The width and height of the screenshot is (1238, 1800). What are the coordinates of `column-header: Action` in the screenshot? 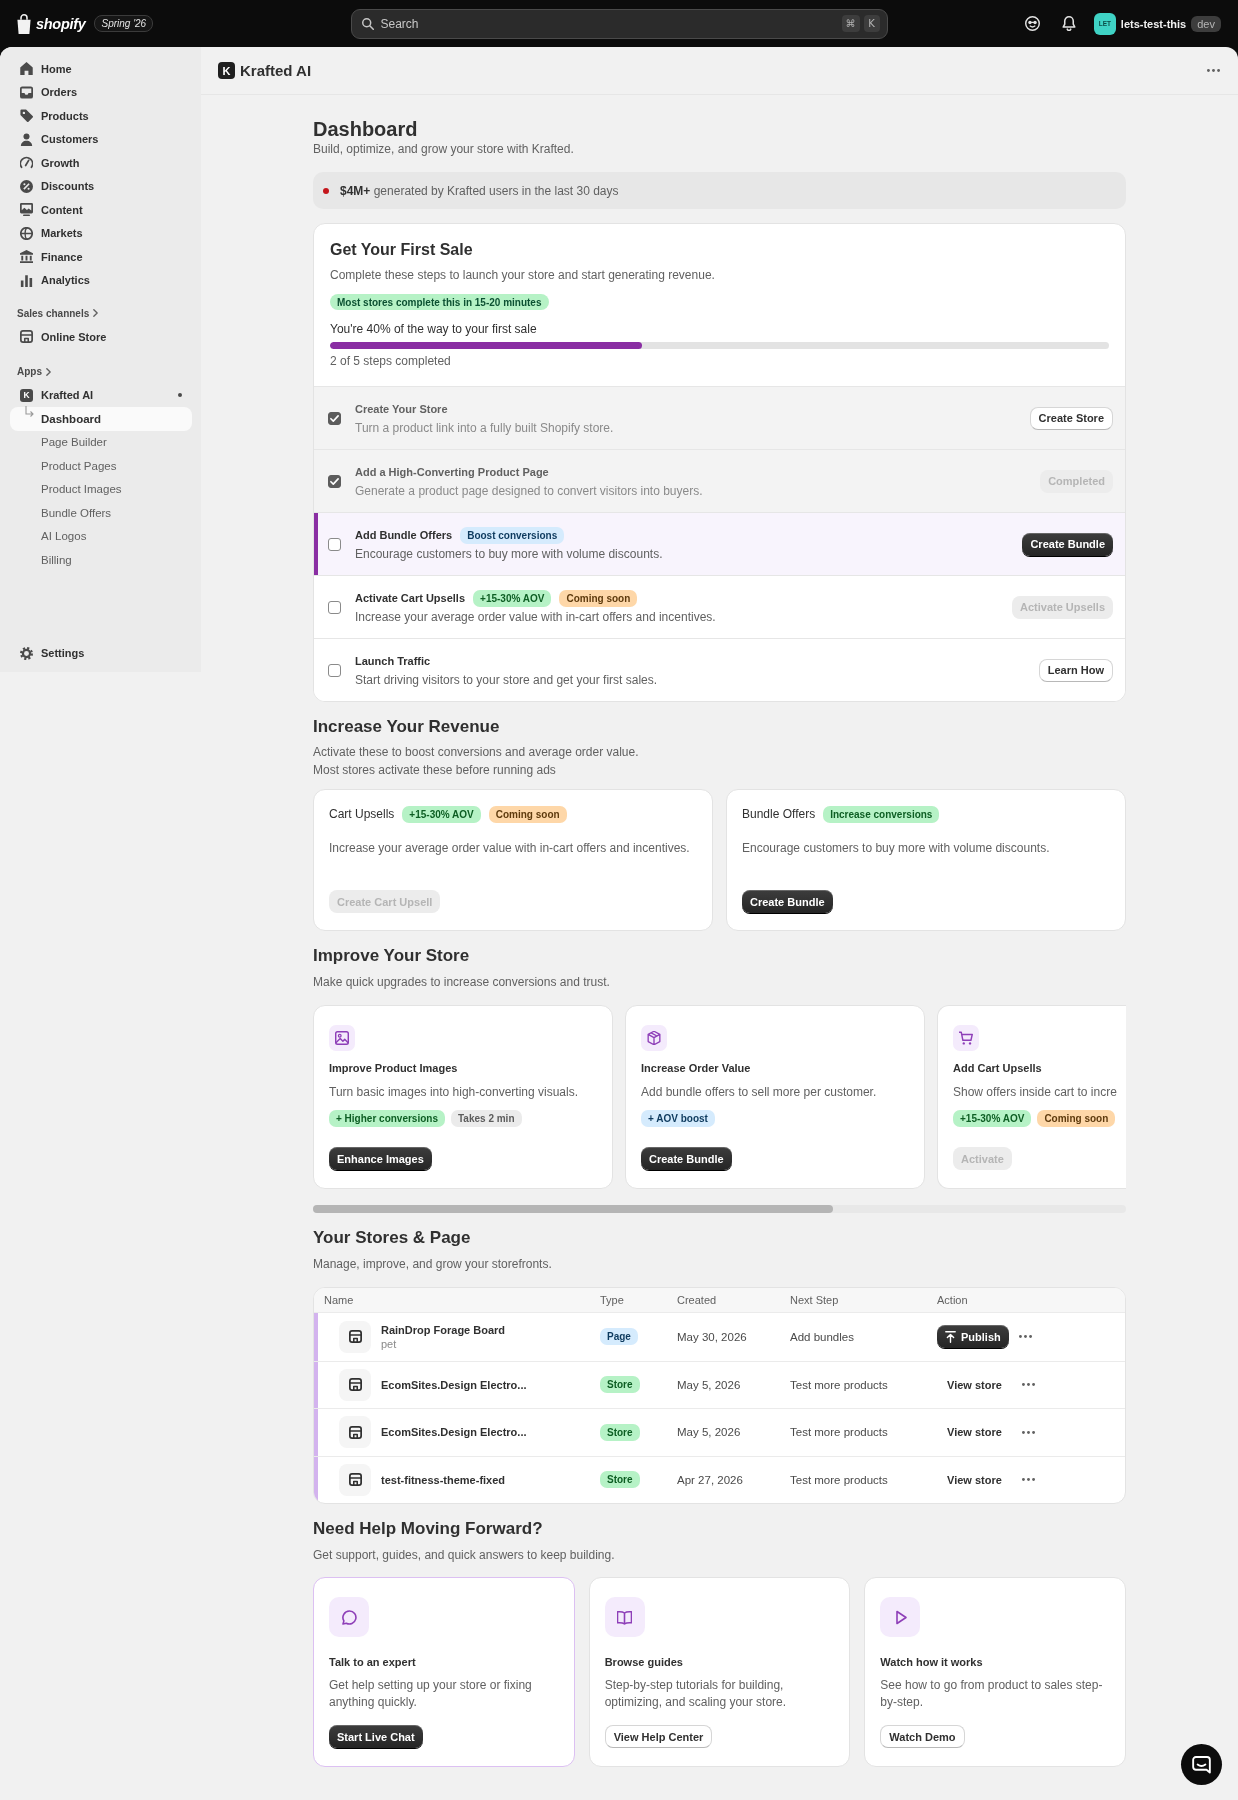 It's located at (953, 1300).